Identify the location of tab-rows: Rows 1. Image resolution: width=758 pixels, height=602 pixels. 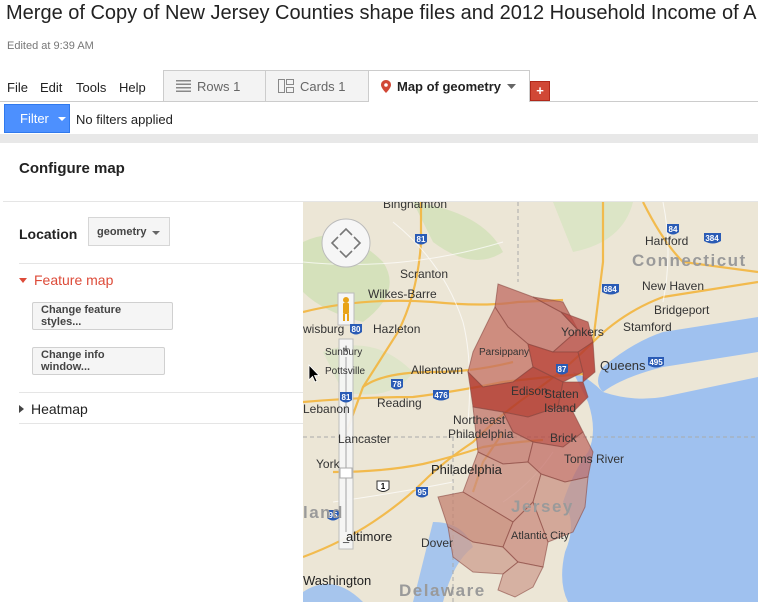
(214, 85).